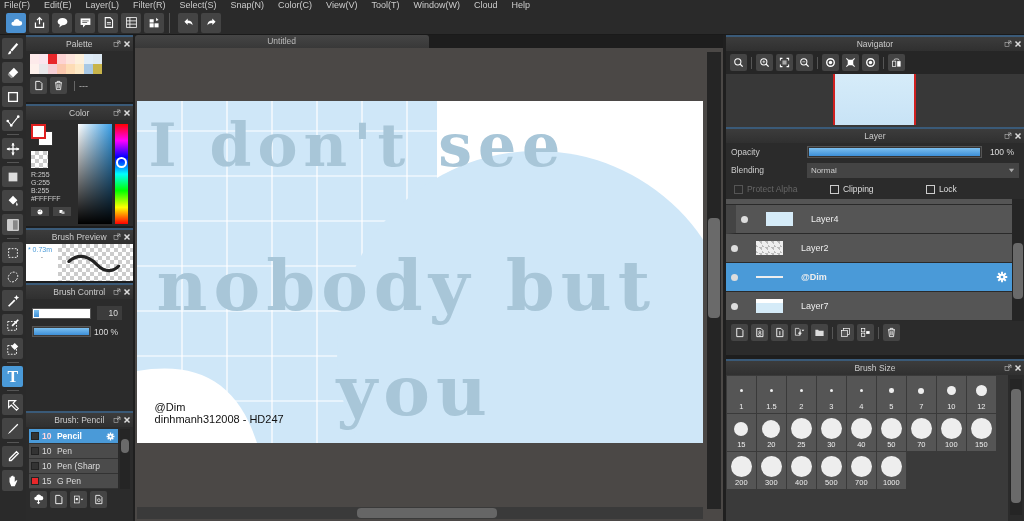 The image size is (1024, 521). What do you see at coordinates (13, 72) in the screenshot?
I see `eraser-button` at bounding box center [13, 72].